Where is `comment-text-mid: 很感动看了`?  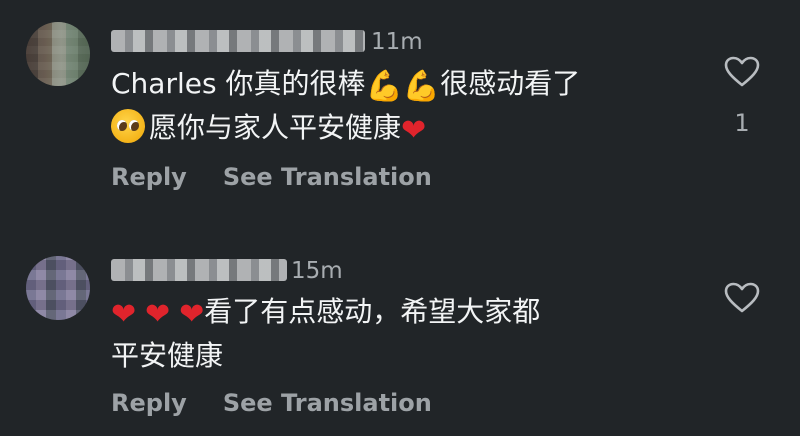 comment-text-mid: 很感动看了 is located at coordinates (510, 83).